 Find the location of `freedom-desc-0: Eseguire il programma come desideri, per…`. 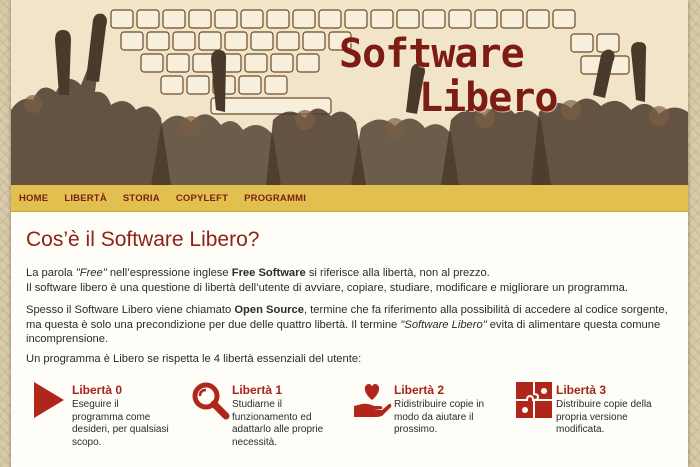

freedom-desc-0: Eseguire il programma come desideri, per… is located at coordinates (120, 423).